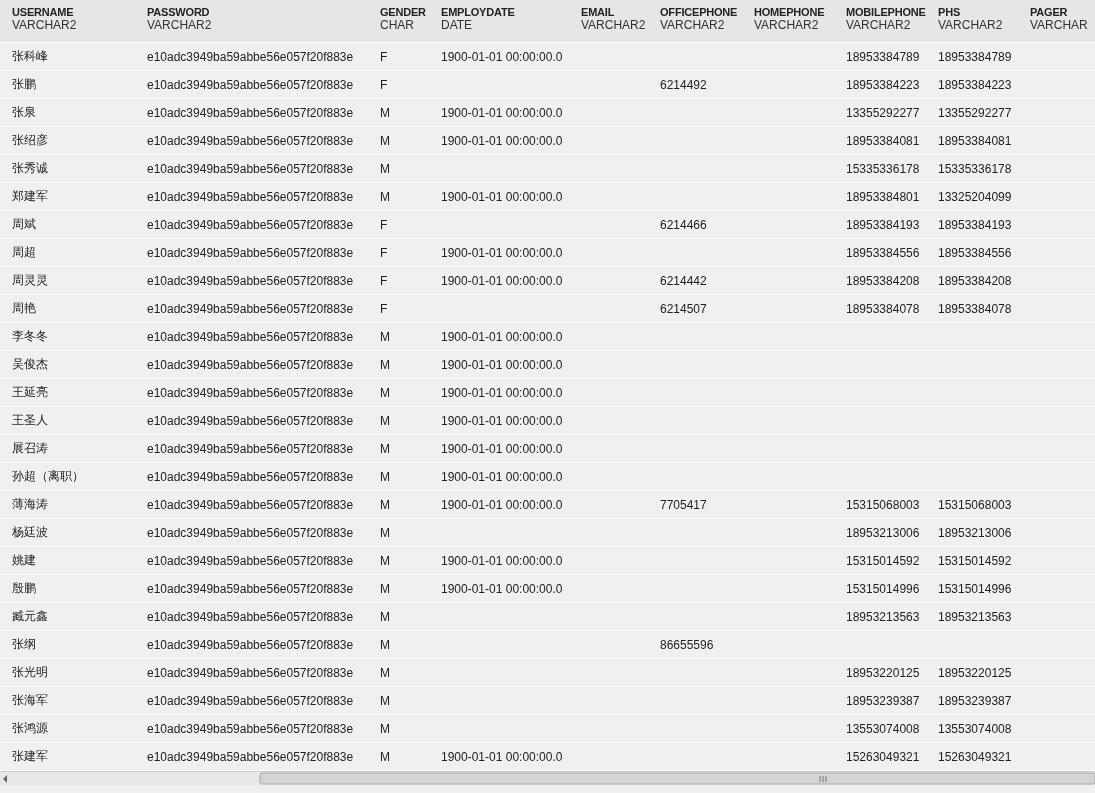 The width and height of the screenshot is (1095, 793). Describe the element at coordinates (886, 12) in the screenshot. I see `column-name: MOBILEPHONE` at that location.